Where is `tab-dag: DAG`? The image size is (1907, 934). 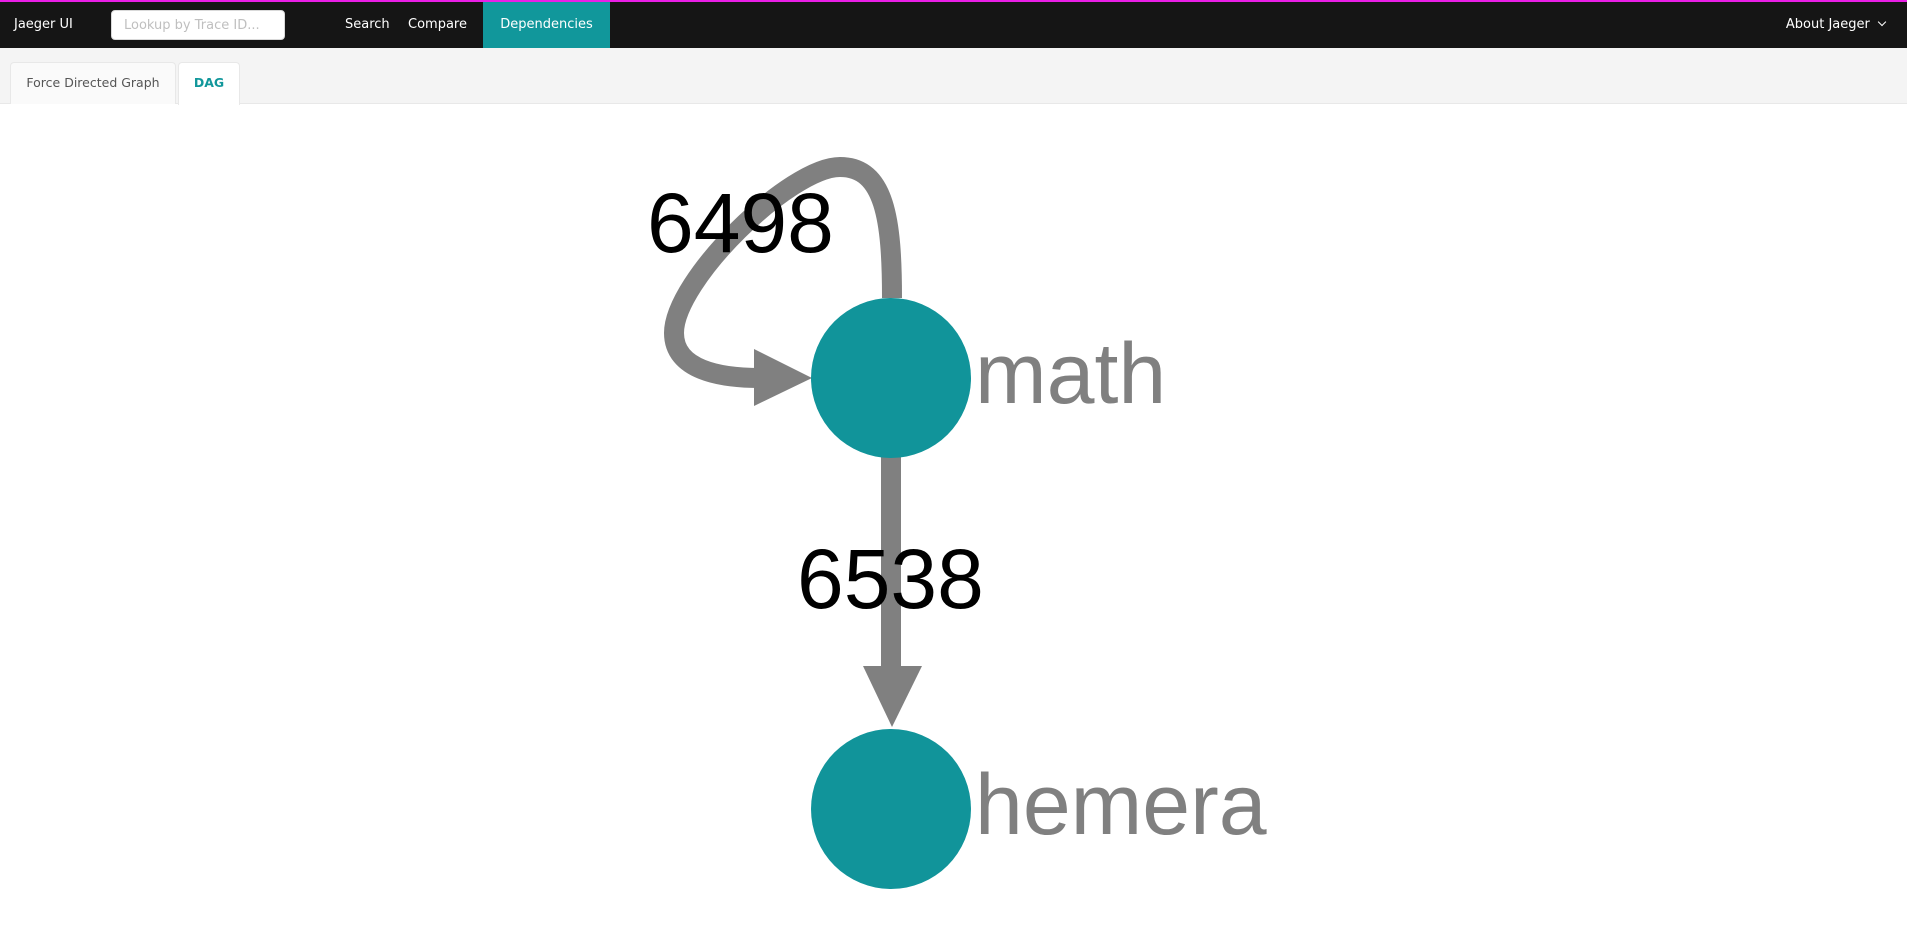 tab-dag: DAG is located at coordinates (209, 83).